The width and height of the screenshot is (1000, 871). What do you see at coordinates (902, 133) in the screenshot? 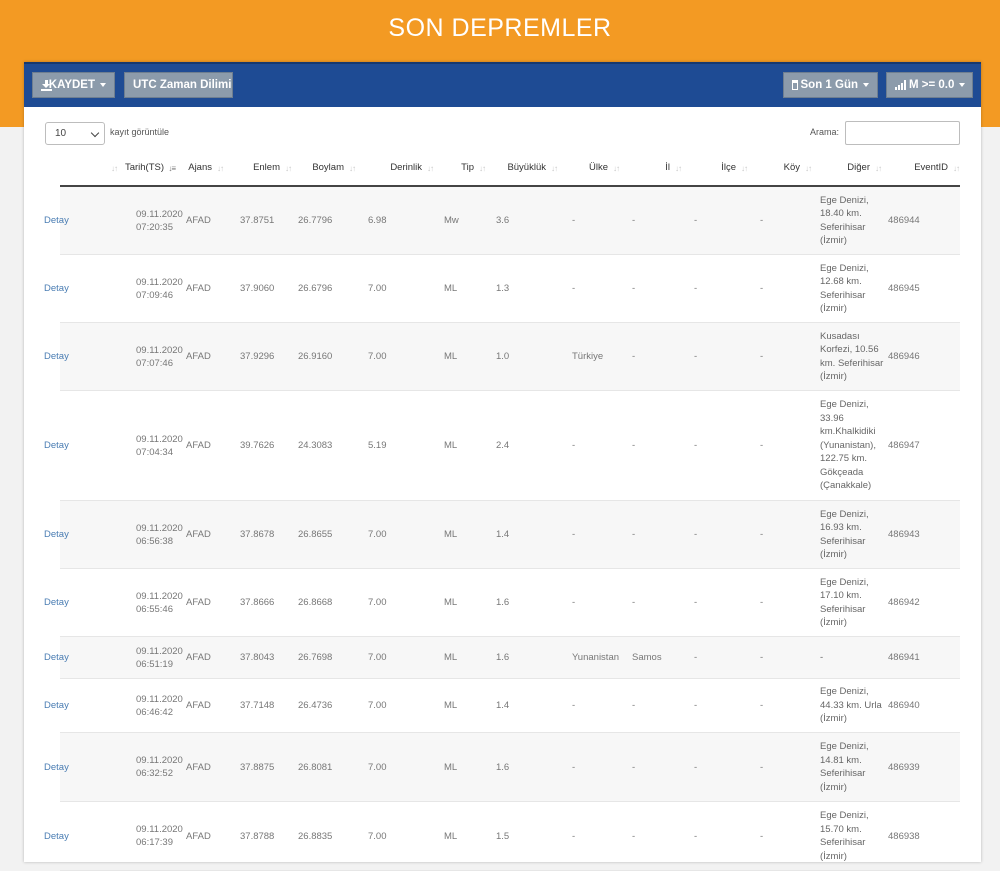
I see `search-input` at bounding box center [902, 133].